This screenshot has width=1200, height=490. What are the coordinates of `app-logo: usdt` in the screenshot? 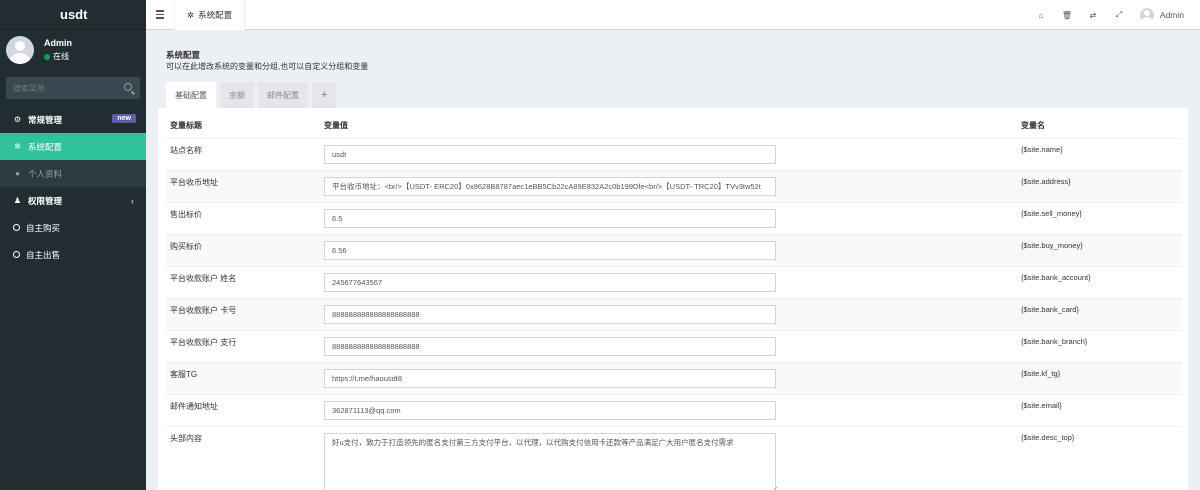 It's located at (73, 15).